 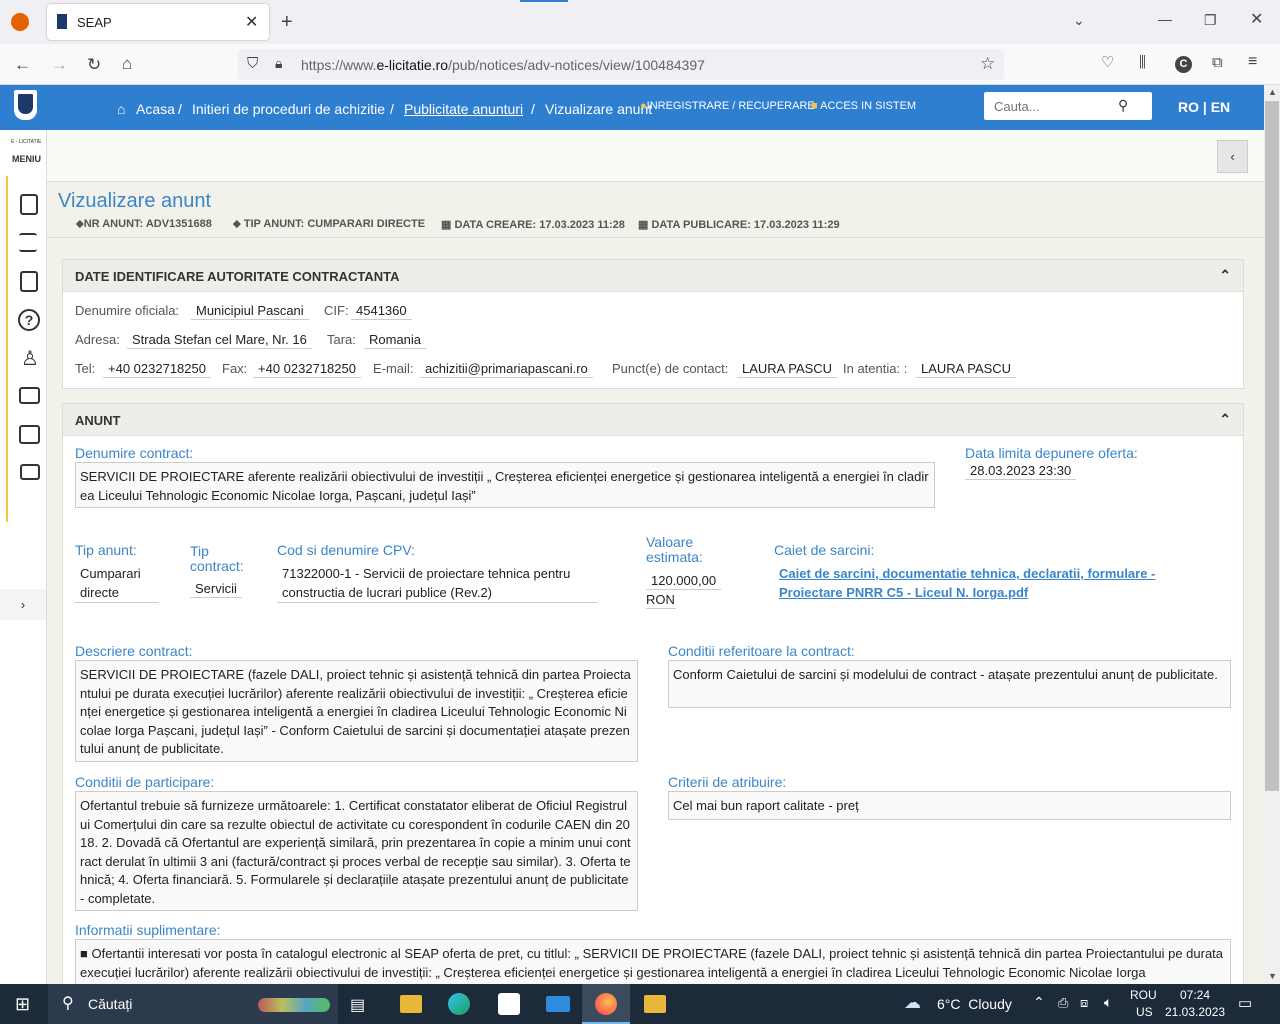 What do you see at coordinates (1245, 1003) in the screenshot?
I see `notifications-icon: ▭` at bounding box center [1245, 1003].